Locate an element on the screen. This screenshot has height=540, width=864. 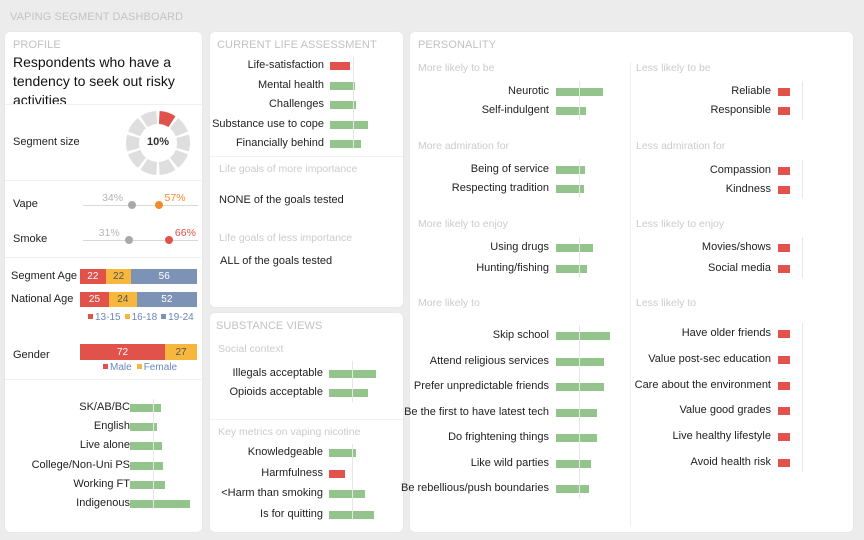
national-dot is located at coordinates (128, 240).